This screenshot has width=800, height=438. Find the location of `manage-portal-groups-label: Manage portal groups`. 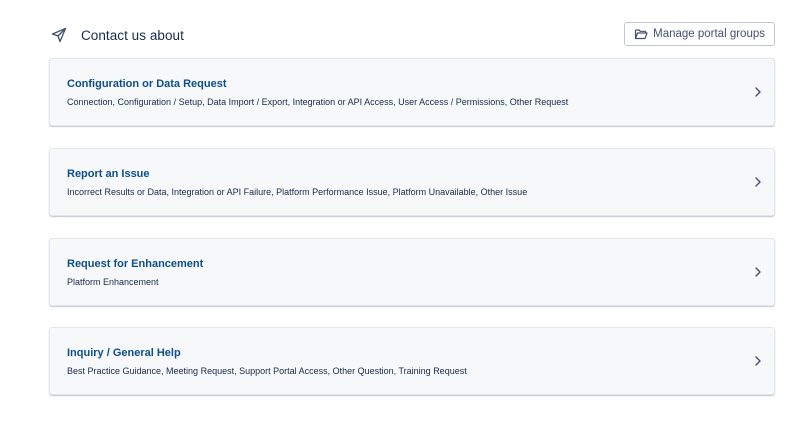

manage-portal-groups-label: Manage portal groups is located at coordinates (709, 34).